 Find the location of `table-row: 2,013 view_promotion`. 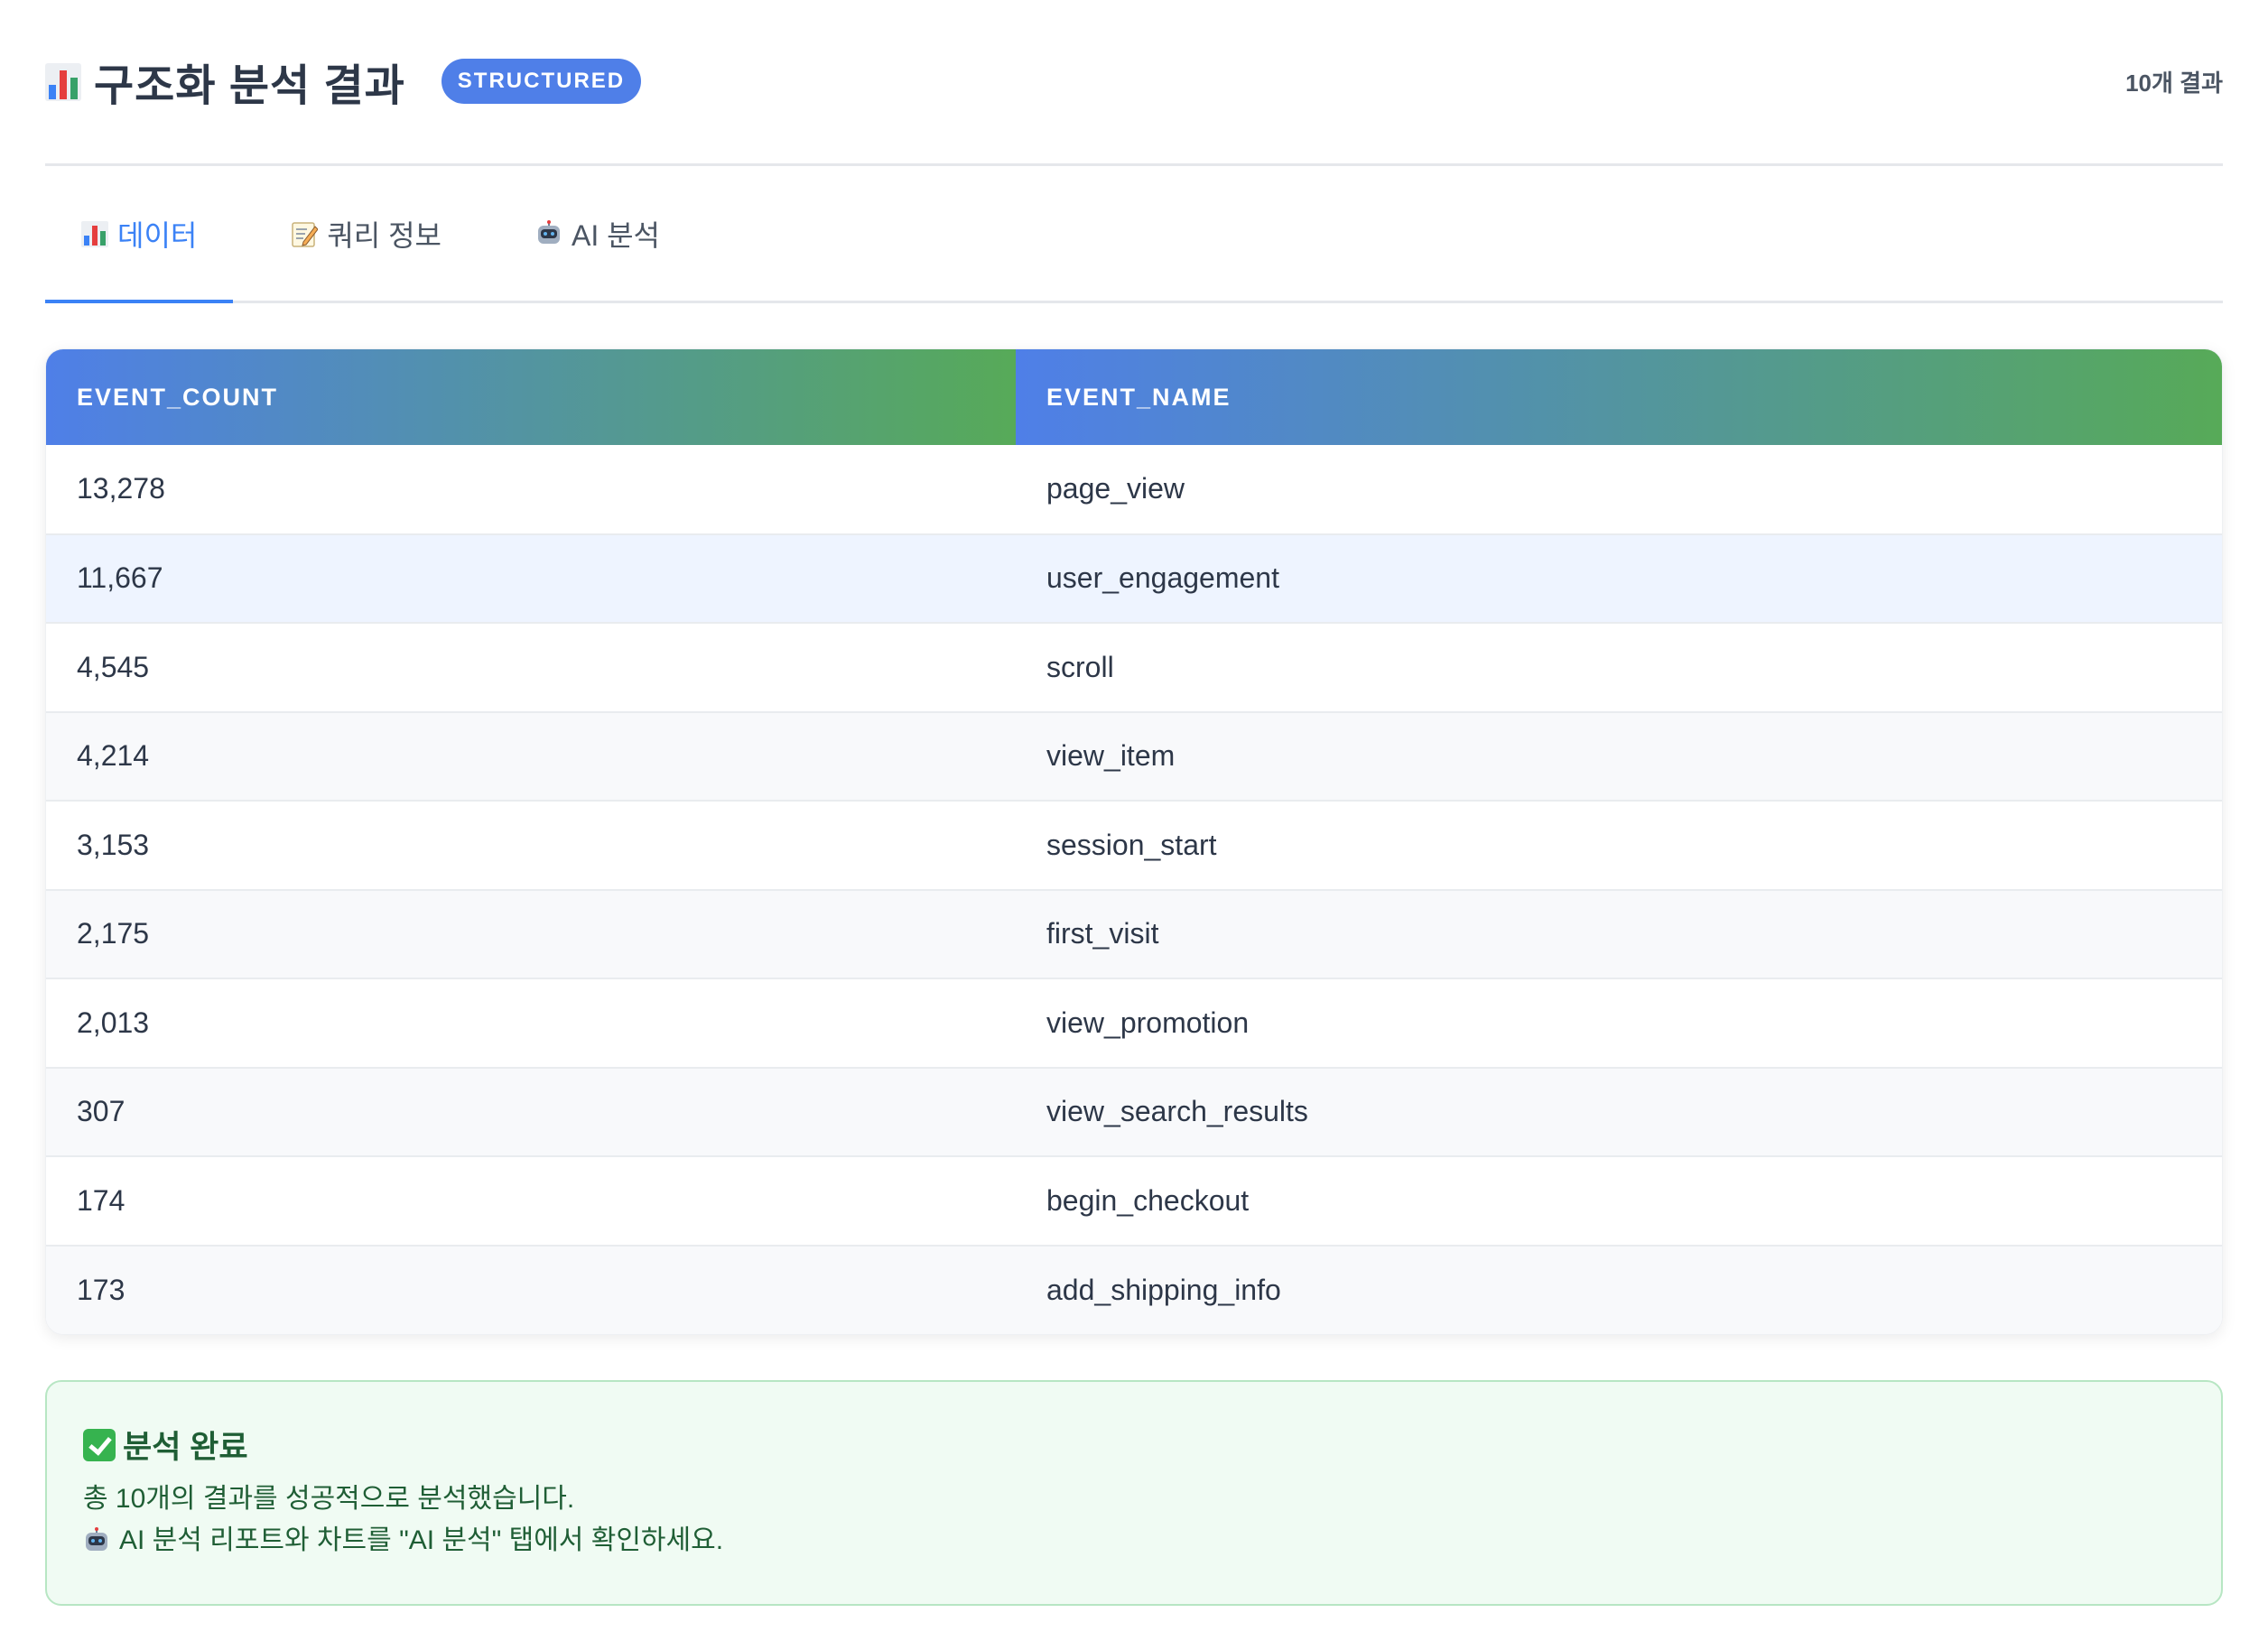

table-row: 2,013 view_promotion is located at coordinates (1134, 1023).